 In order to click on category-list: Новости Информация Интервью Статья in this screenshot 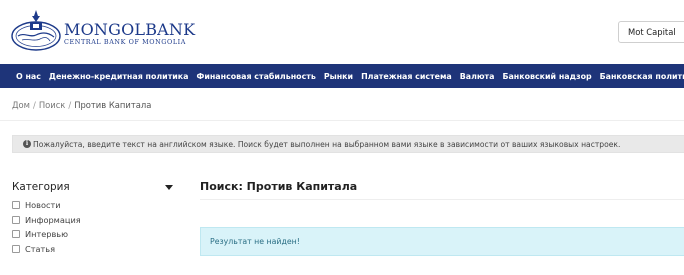, I will do `click(46, 227)`.